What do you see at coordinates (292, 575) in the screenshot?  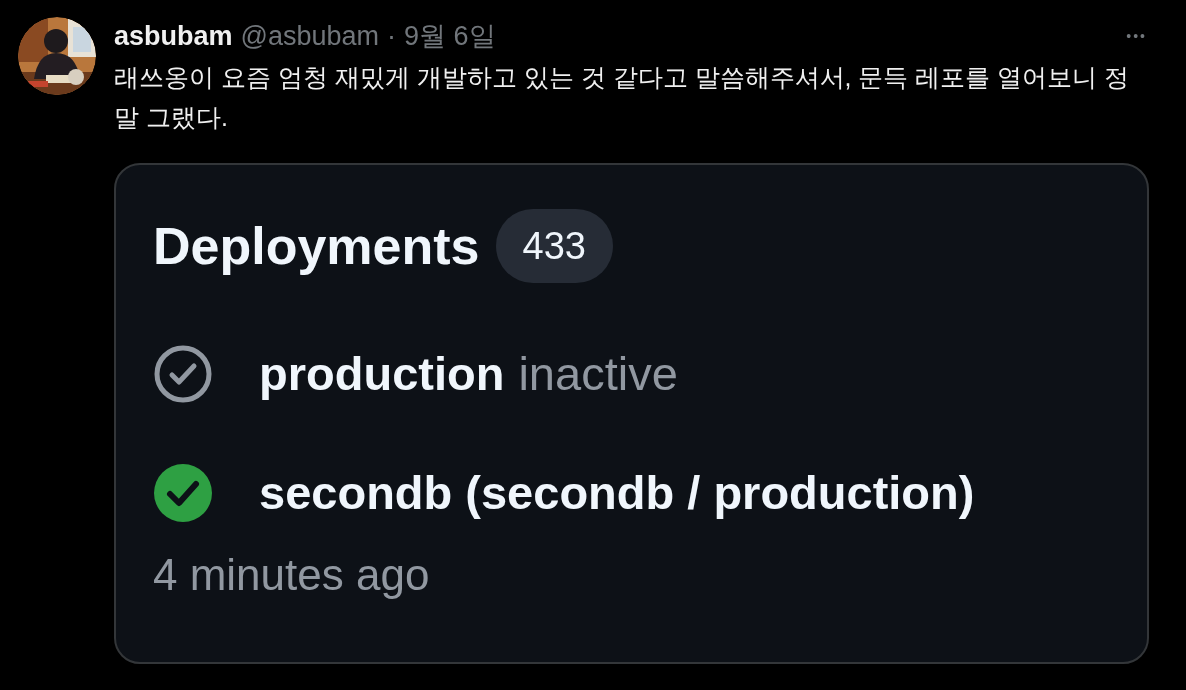 I see `deploy-time: 4 minutes ago` at bounding box center [292, 575].